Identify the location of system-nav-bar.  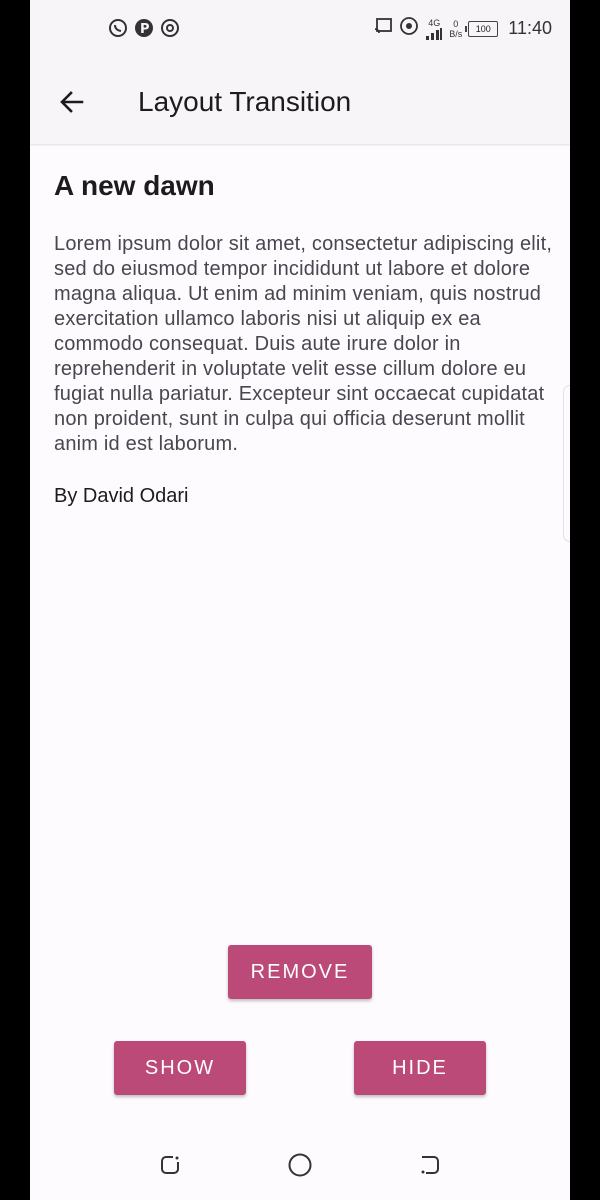
(300, 1165).